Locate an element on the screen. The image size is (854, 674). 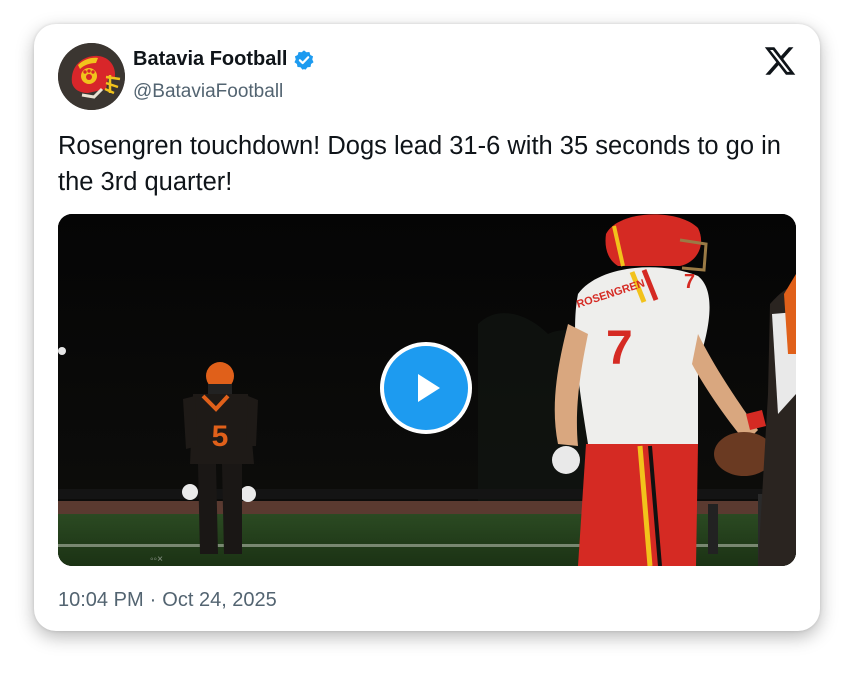
x-logo-icon is located at coordinates (780, 61).